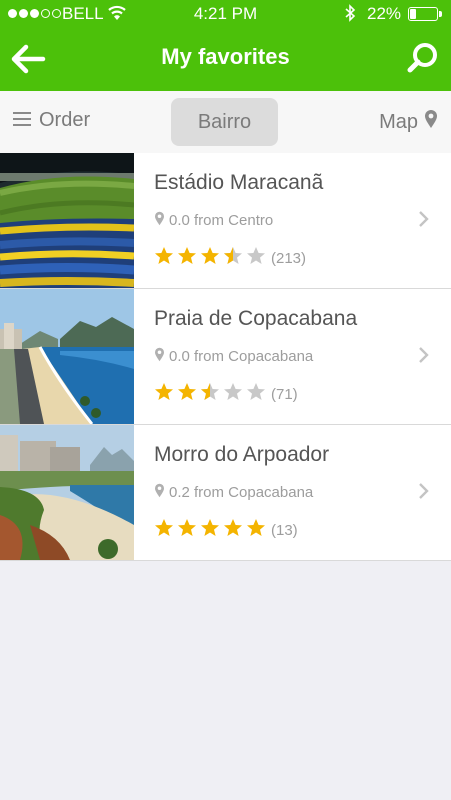  What do you see at coordinates (22, 120) in the screenshot?
I see `menu-lines-icon` at bounding box center [22, 120].